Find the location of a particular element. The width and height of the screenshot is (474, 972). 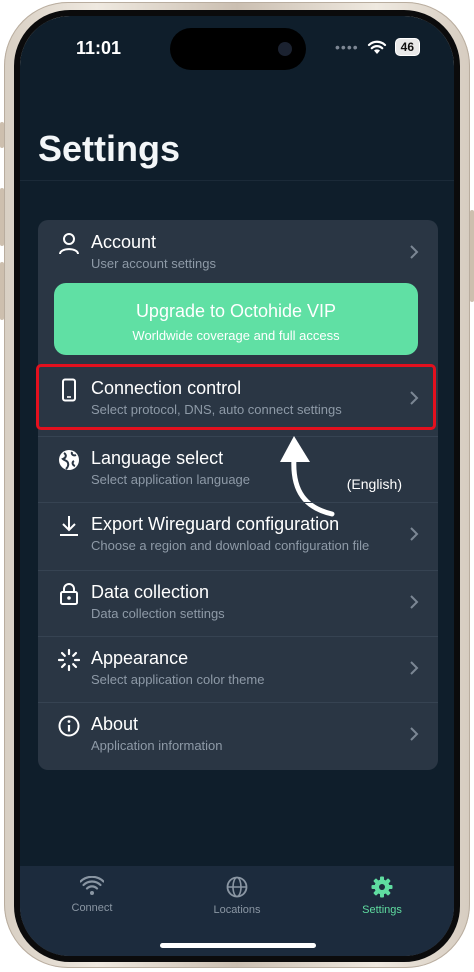

spinner-icon is located at coordinates (69, 660).